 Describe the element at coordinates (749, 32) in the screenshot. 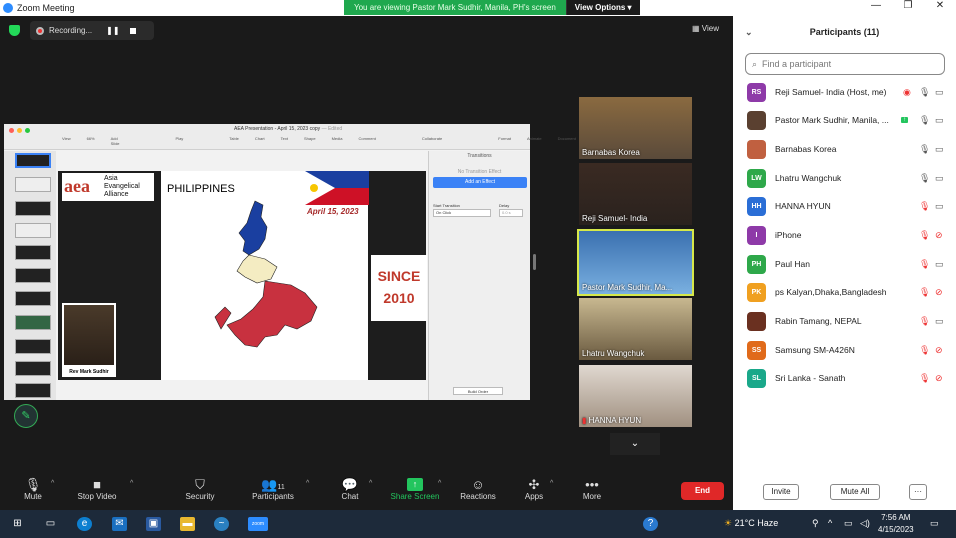

I see `panel-collapse-chevron-icon: ⌄` at that location.